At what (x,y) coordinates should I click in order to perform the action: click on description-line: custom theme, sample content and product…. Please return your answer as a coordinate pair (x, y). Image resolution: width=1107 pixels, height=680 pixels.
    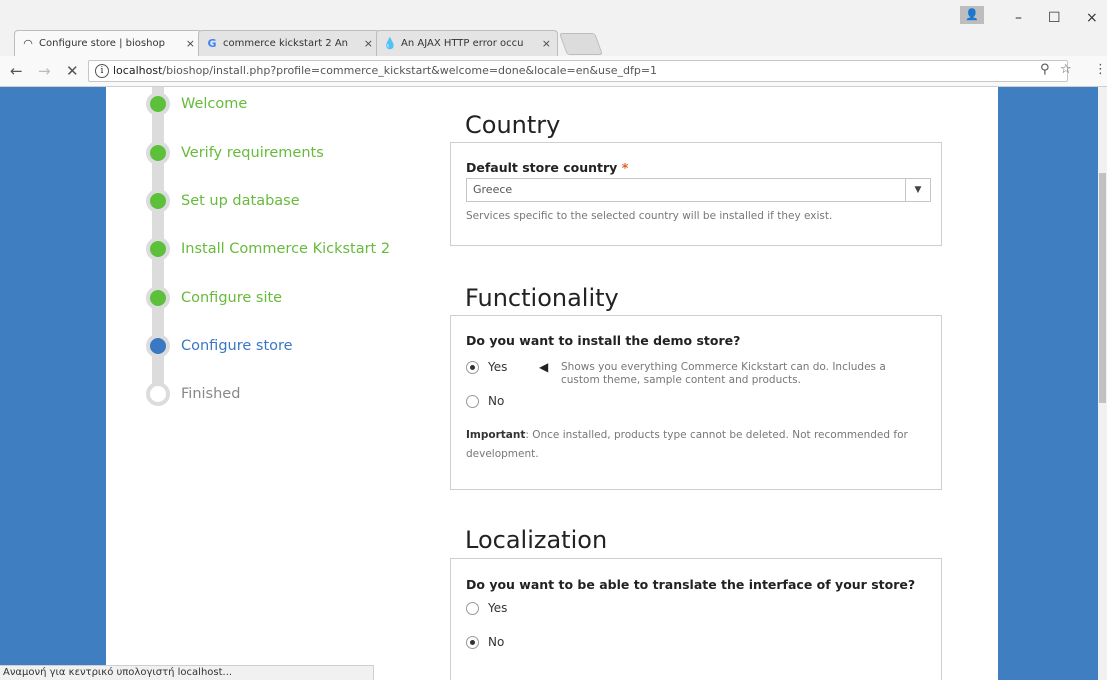
    Looking at the image, I should click on (681, 380).